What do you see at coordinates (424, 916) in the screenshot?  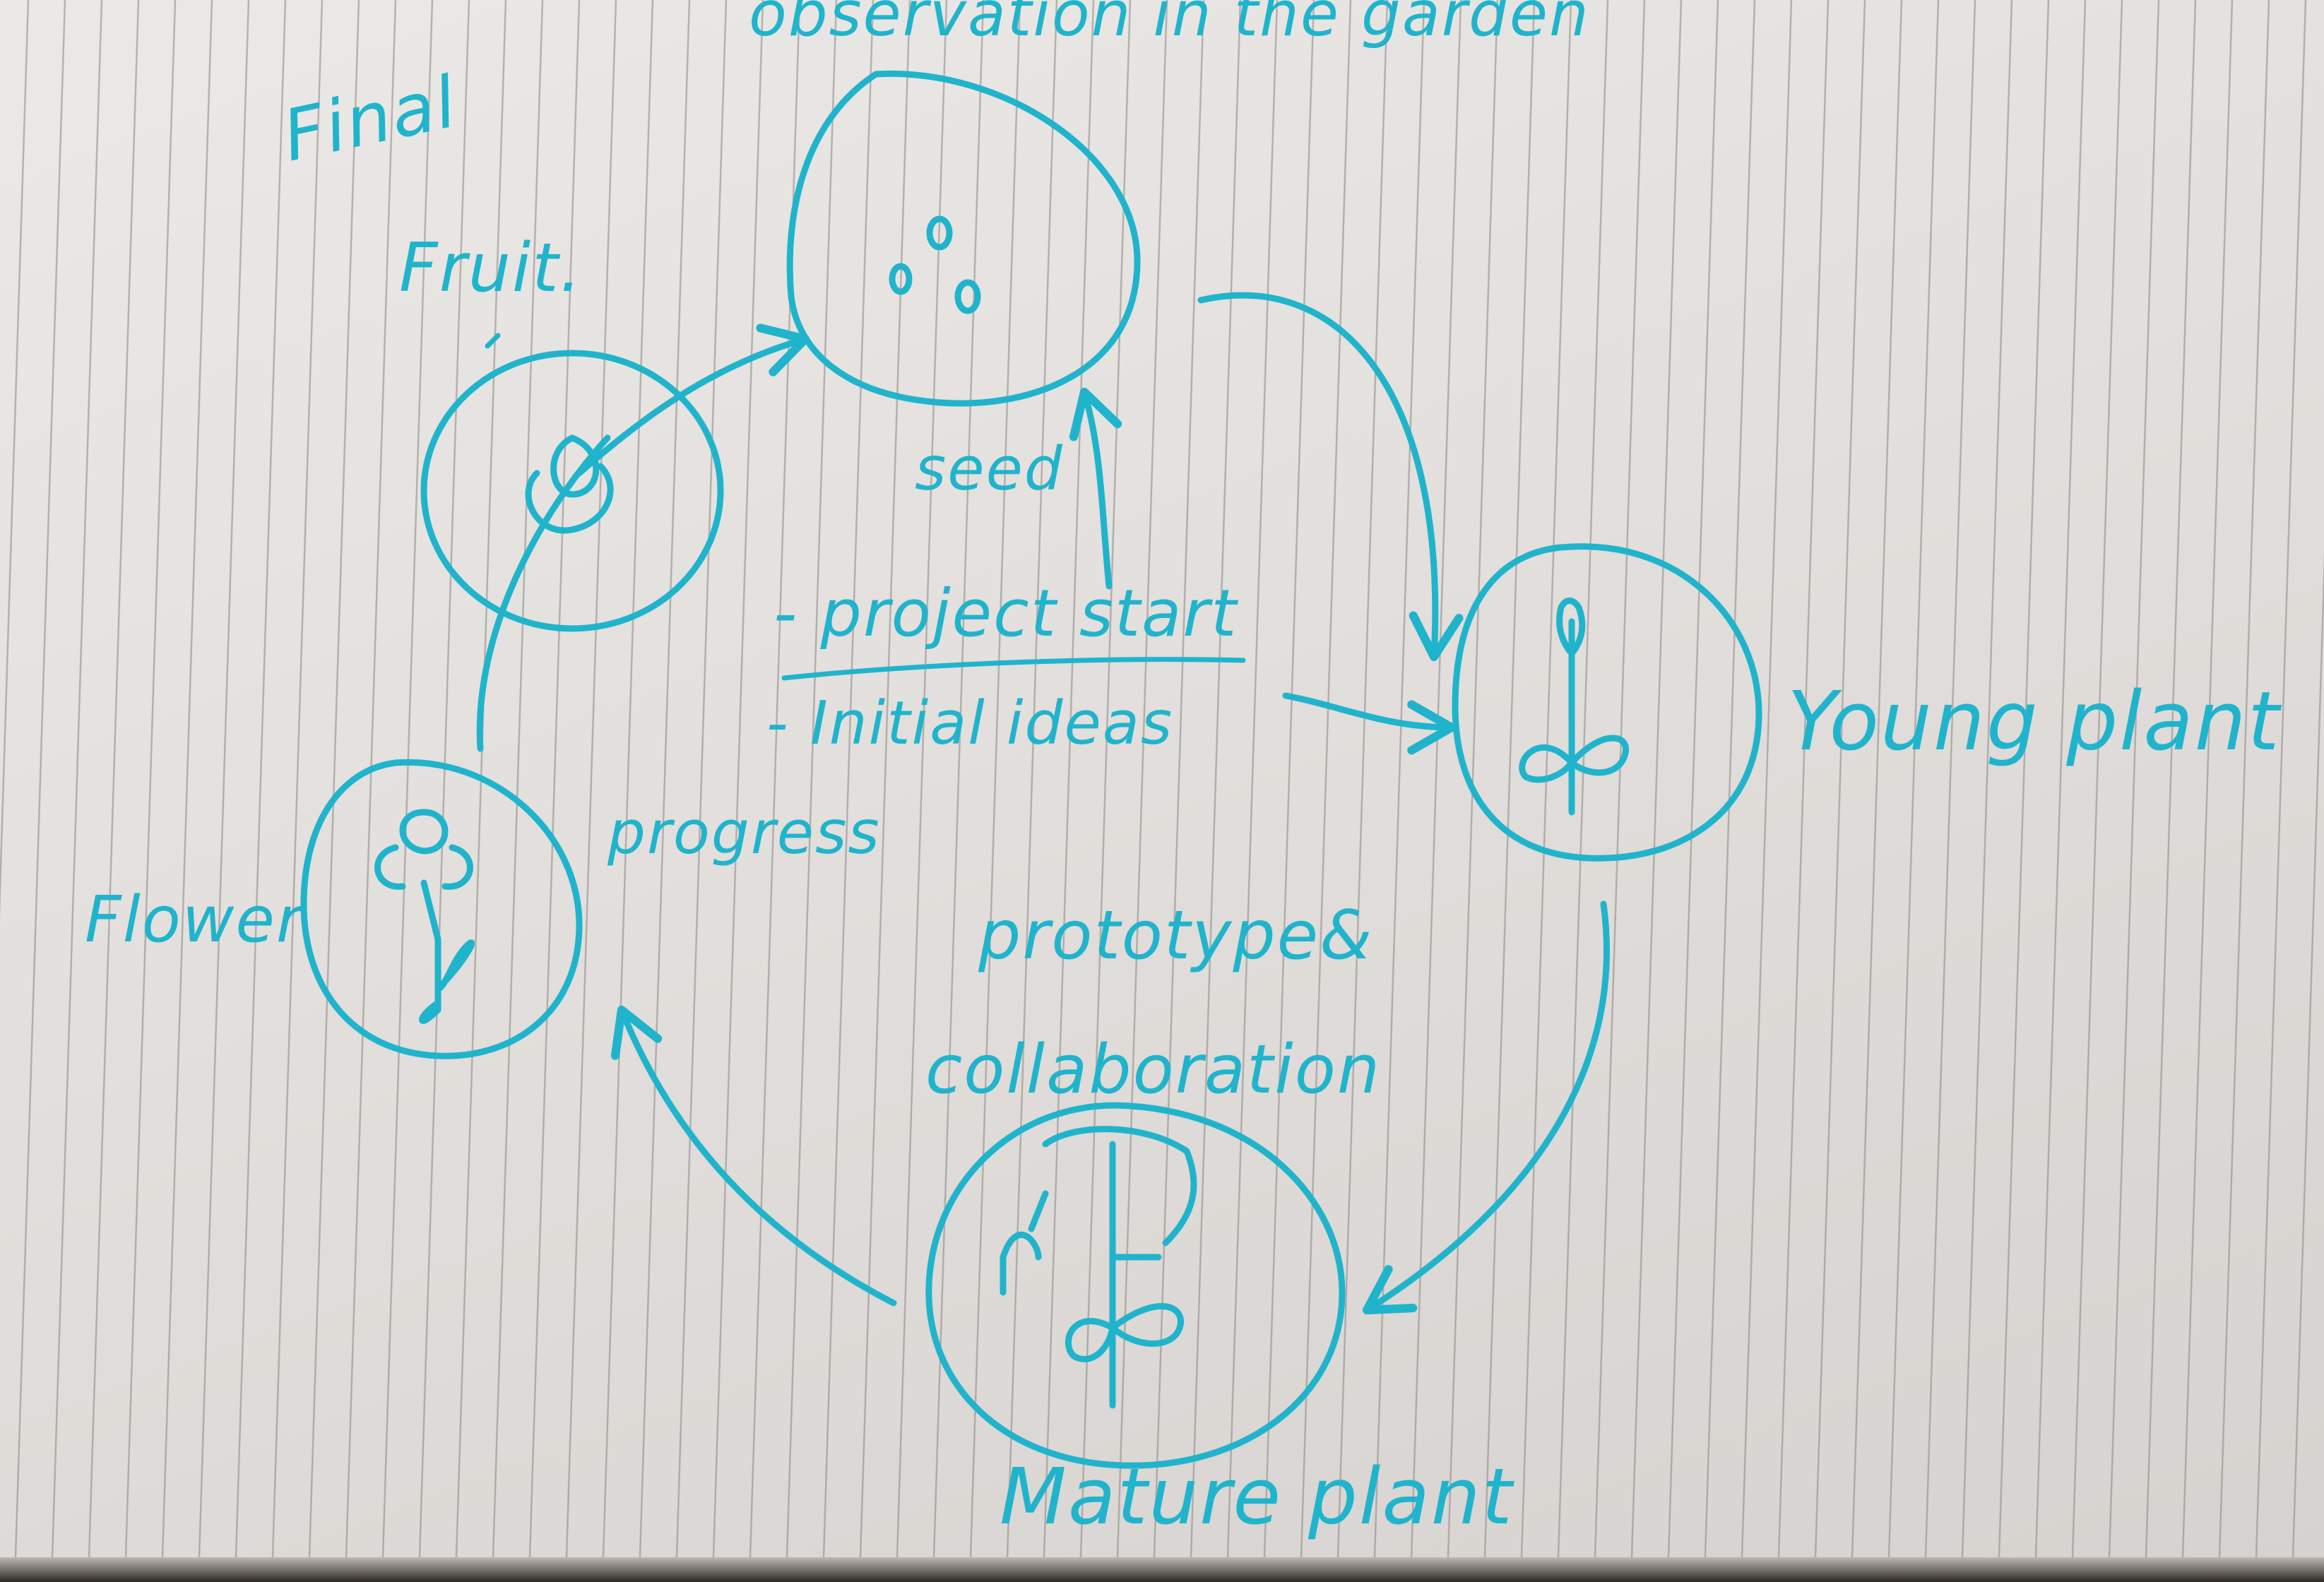 I see `flower-icon` at bounding box center [424, 916].